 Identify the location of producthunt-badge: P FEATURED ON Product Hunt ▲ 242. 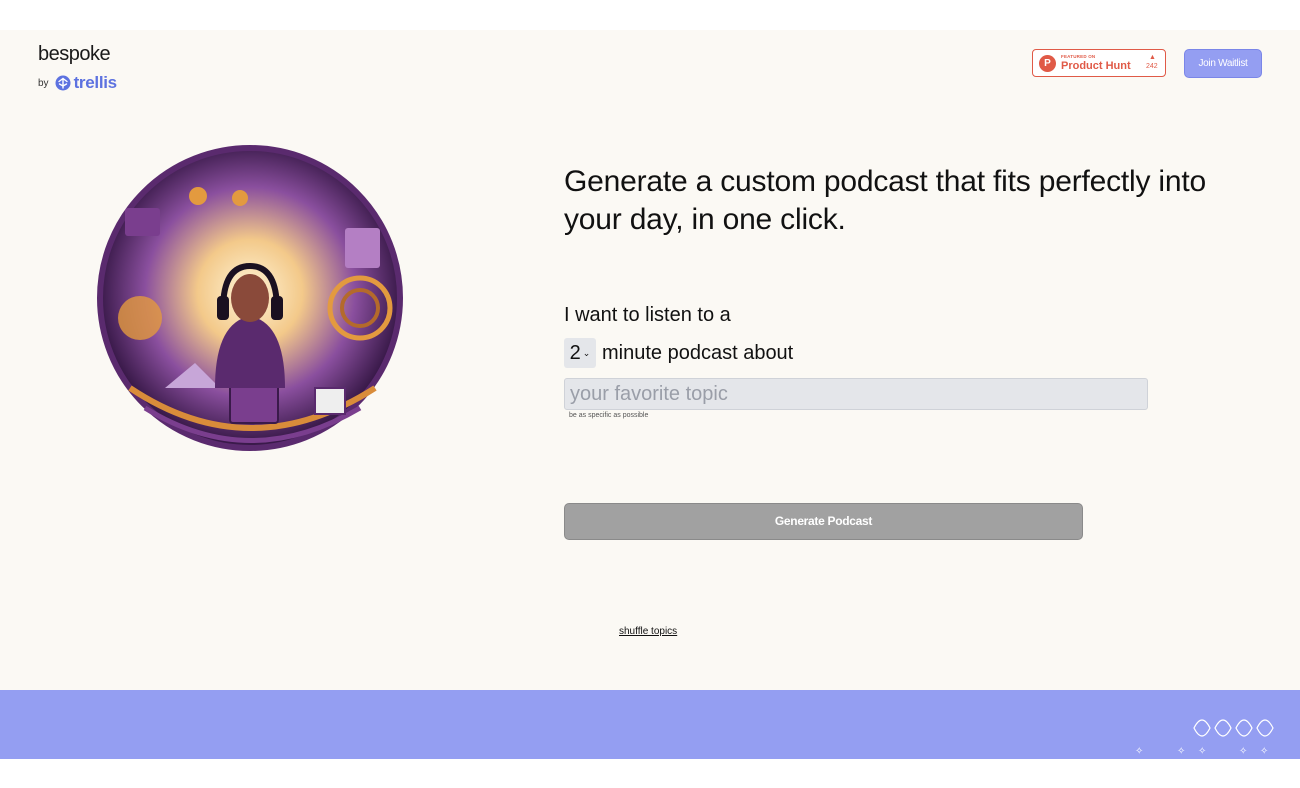
(1099, 63).